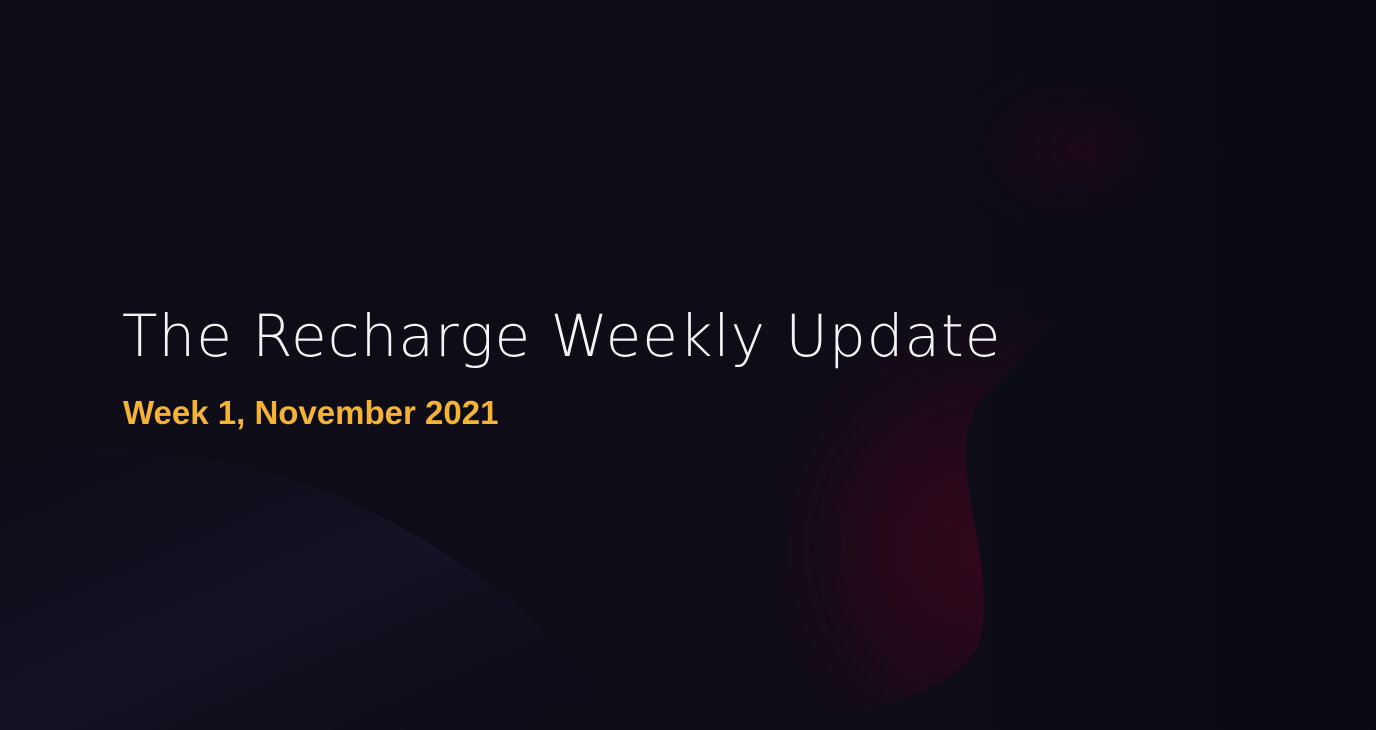 The width and height of the screenshot is (1376, 730). Describe the element at coordinates (562, 336) in the screenshot. I see `banner-title: The Recharge Weekly Update` at that location.